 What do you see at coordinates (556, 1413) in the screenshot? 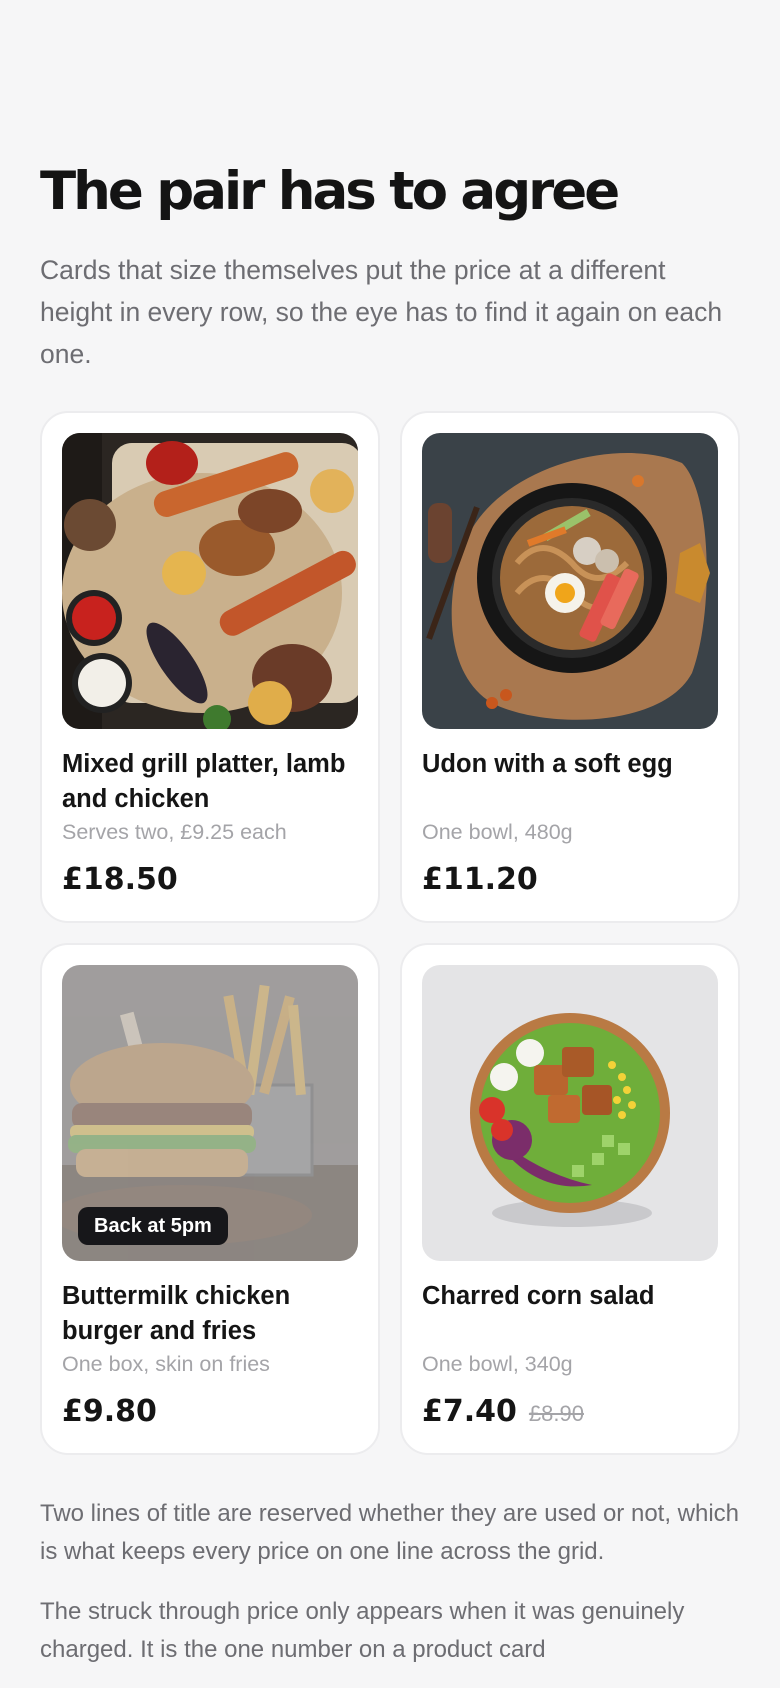
I see `original-price: £8.90` at bounding box center [556, 1413].